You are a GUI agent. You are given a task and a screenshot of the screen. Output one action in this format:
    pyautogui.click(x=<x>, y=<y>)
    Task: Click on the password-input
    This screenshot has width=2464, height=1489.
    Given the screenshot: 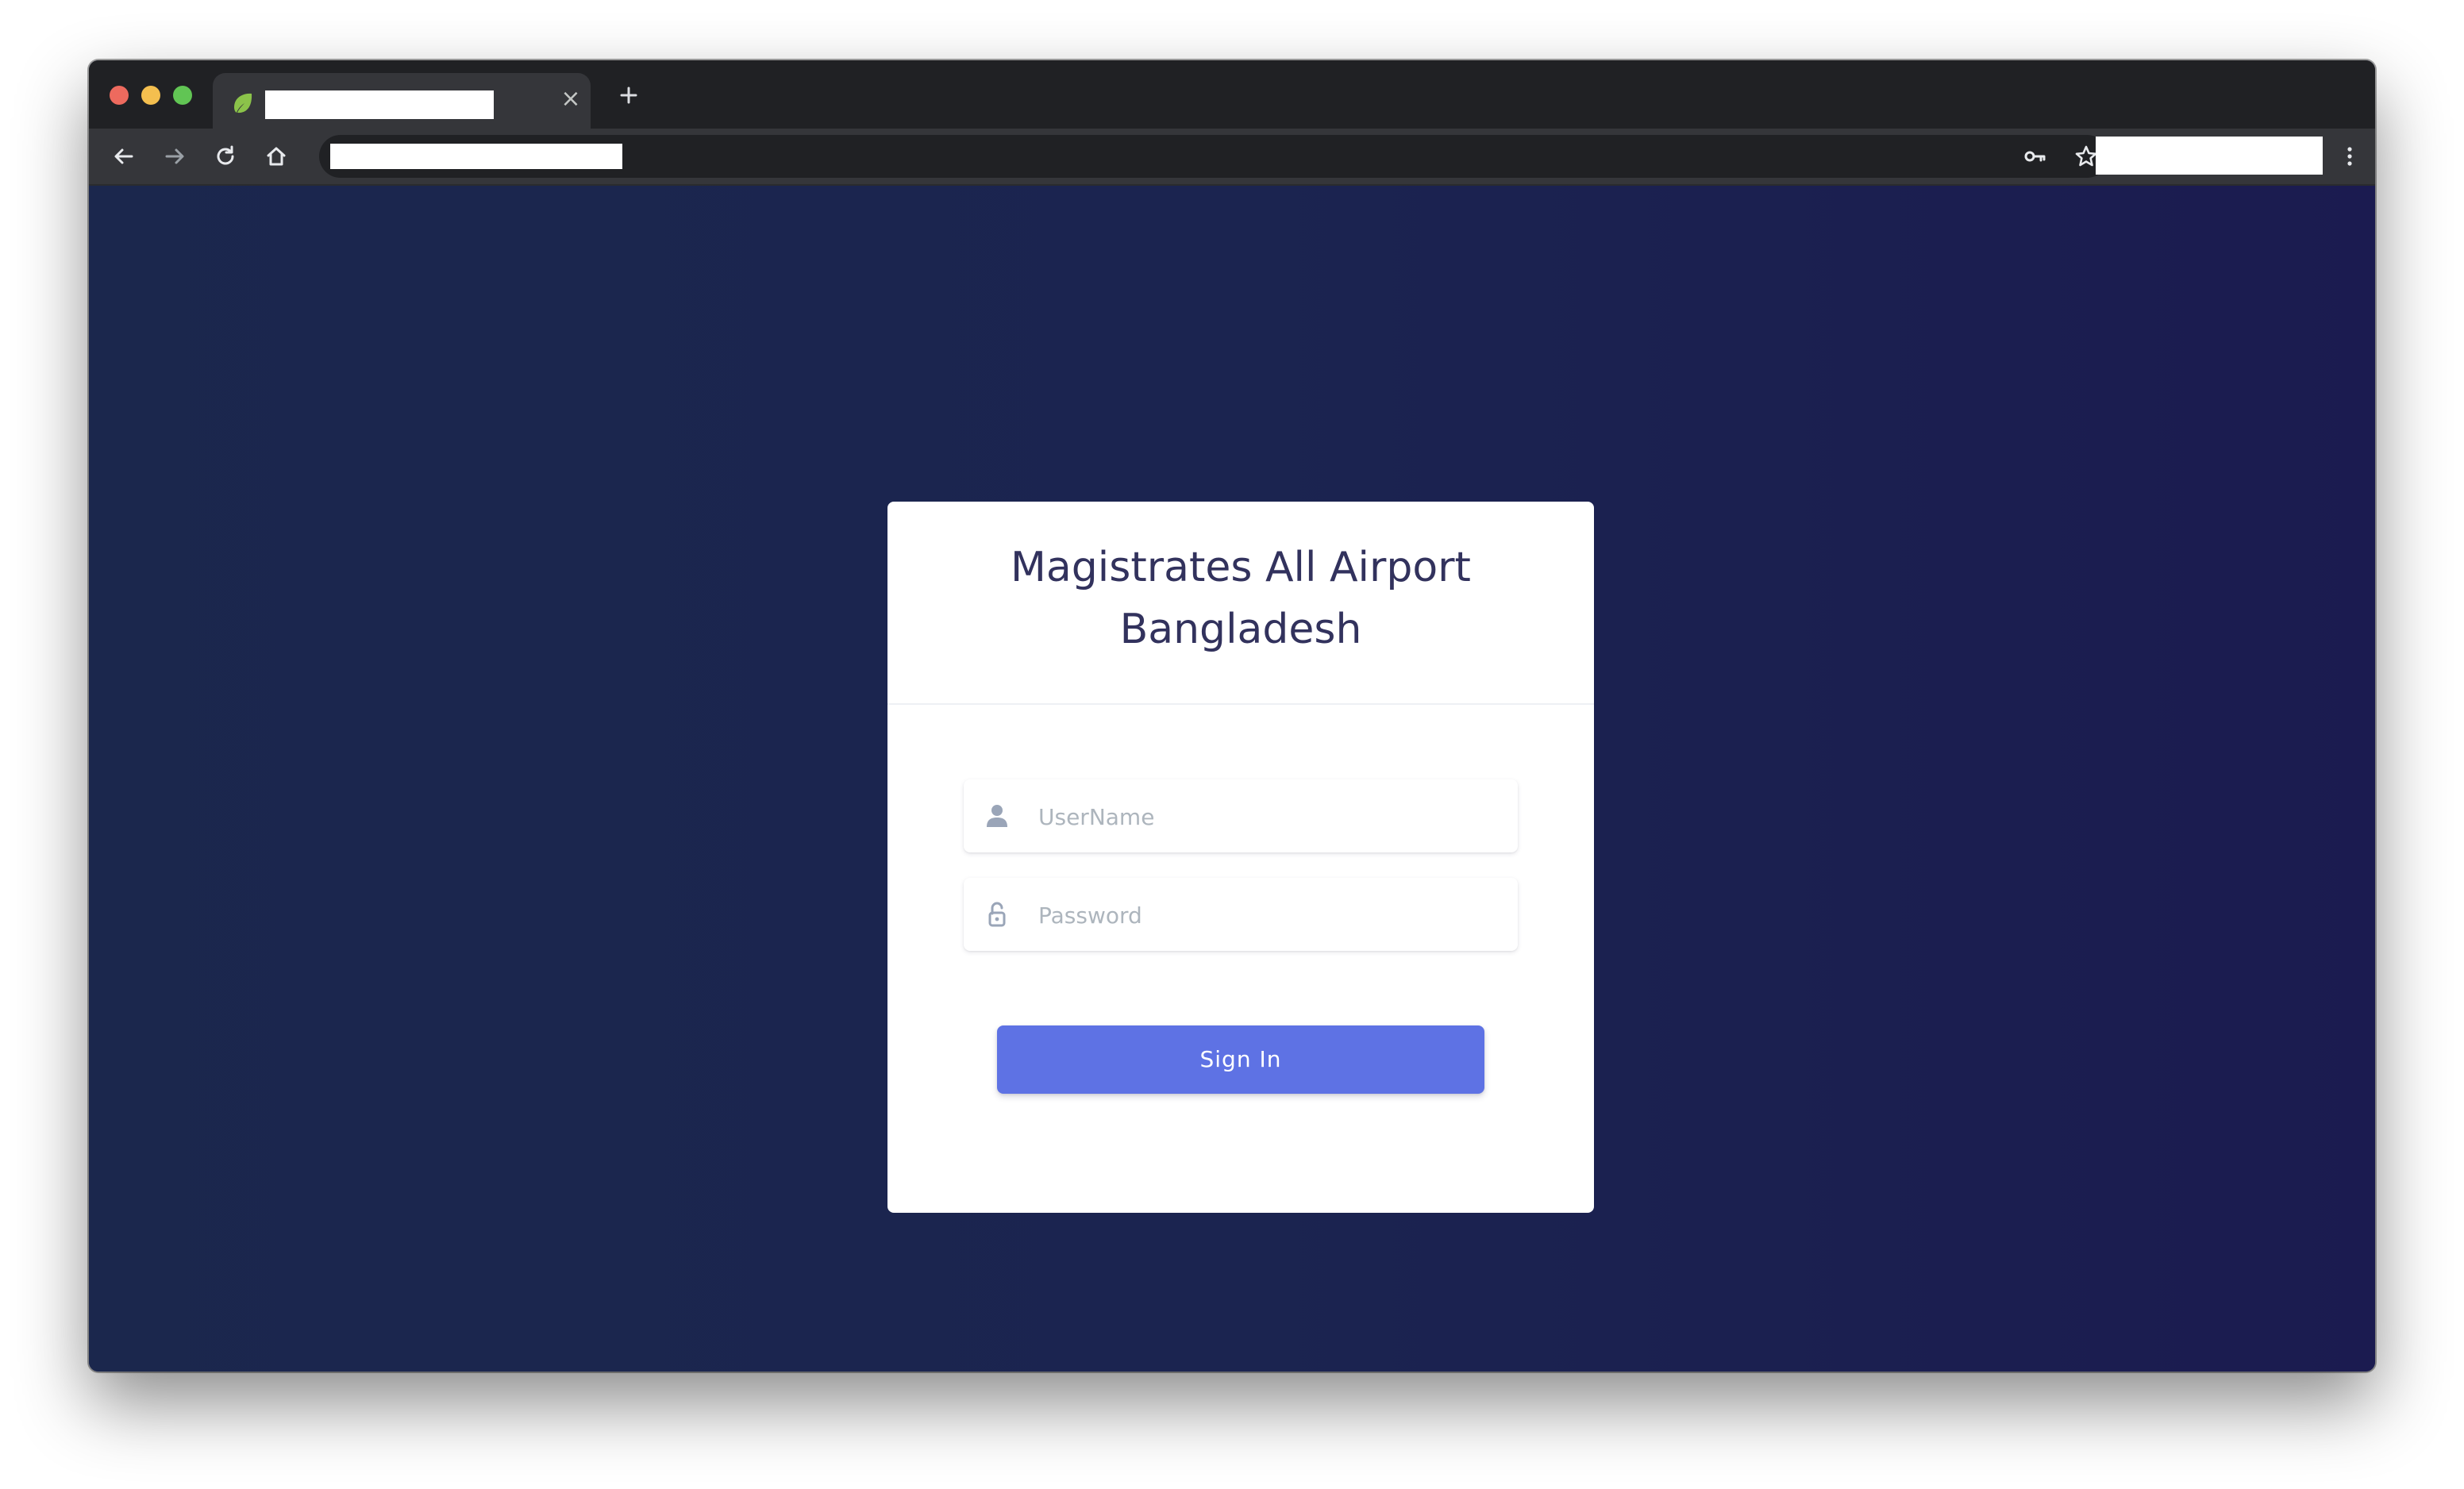 What is the action you would take?
    pyautogui.click(x=1268, y=915)
    